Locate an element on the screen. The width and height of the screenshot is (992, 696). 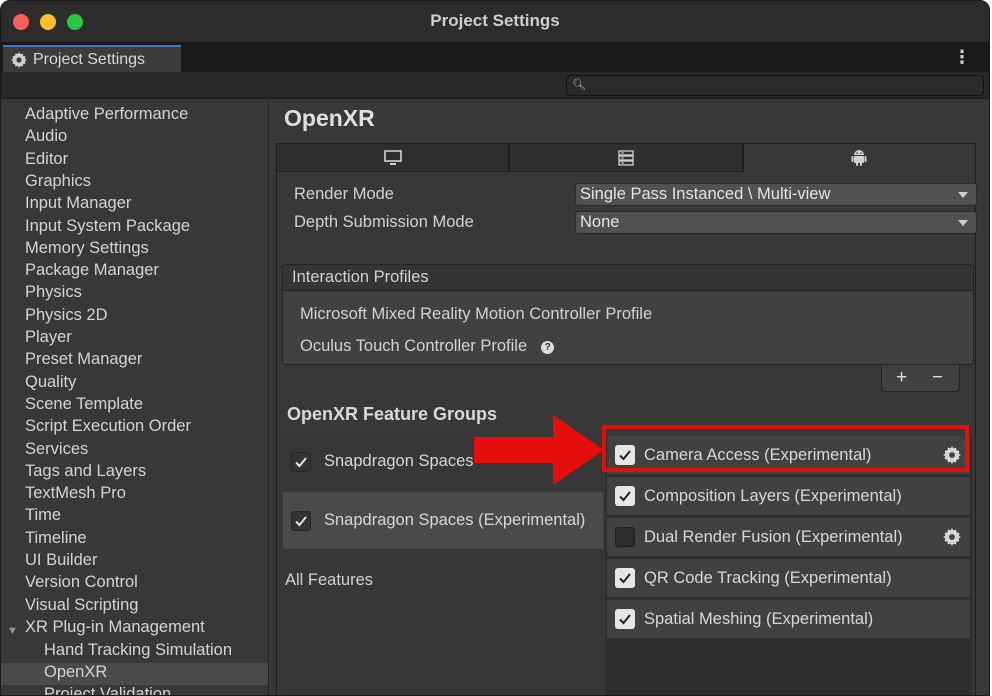
interaction-profiles-header: Interaction Profiles is located at coordinates (628, 278).